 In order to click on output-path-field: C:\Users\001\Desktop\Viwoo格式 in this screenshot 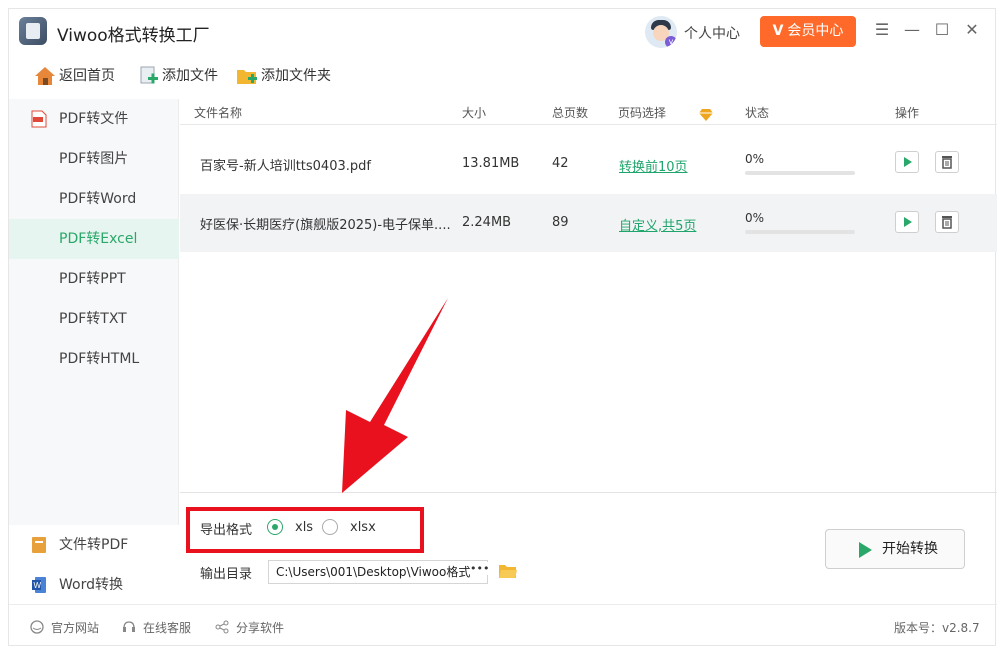, I will do `click(378, 572)`.